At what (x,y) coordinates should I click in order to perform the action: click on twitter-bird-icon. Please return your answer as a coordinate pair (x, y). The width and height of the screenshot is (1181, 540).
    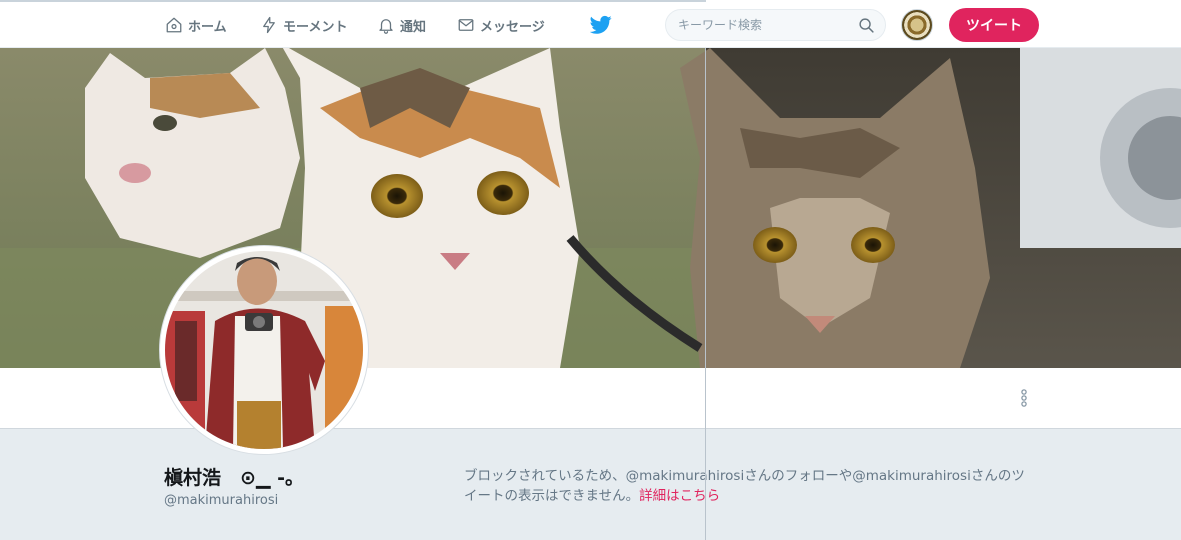
    Looking at the image, I should click on (601, 25).